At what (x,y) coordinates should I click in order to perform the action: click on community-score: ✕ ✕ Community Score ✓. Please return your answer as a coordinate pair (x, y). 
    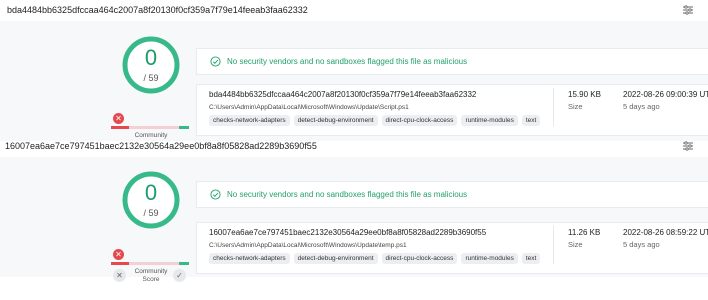
    Looking at the image, I should click on (151, 269).